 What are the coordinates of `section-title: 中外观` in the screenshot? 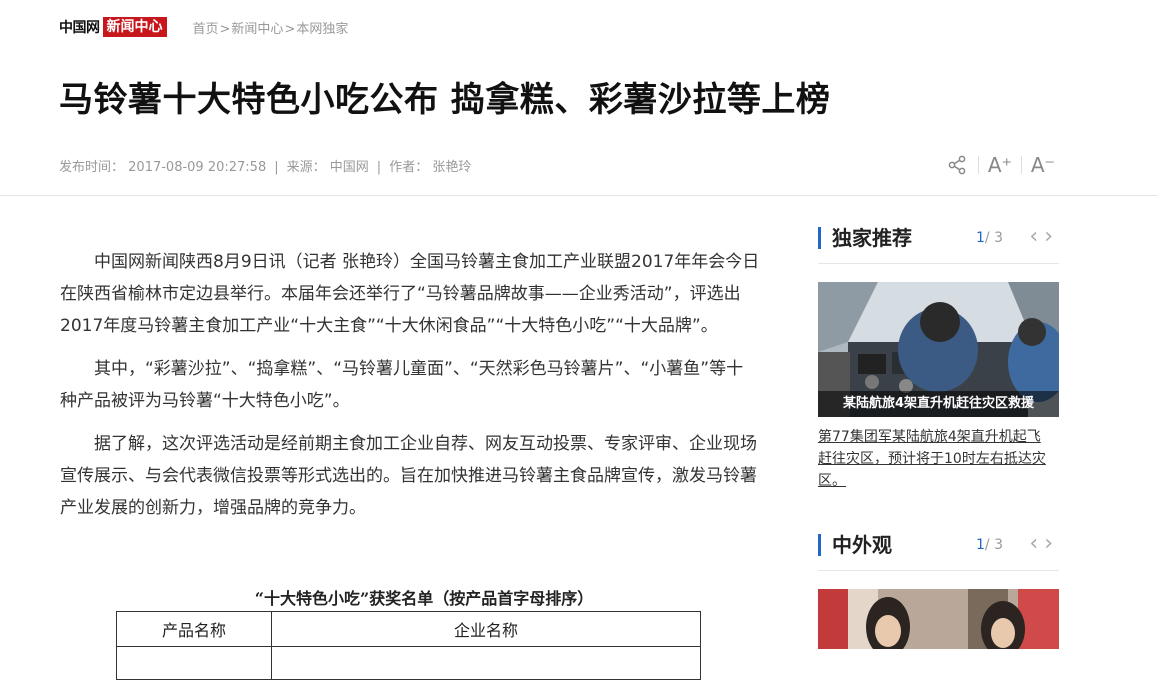 It's located at (862, 545).